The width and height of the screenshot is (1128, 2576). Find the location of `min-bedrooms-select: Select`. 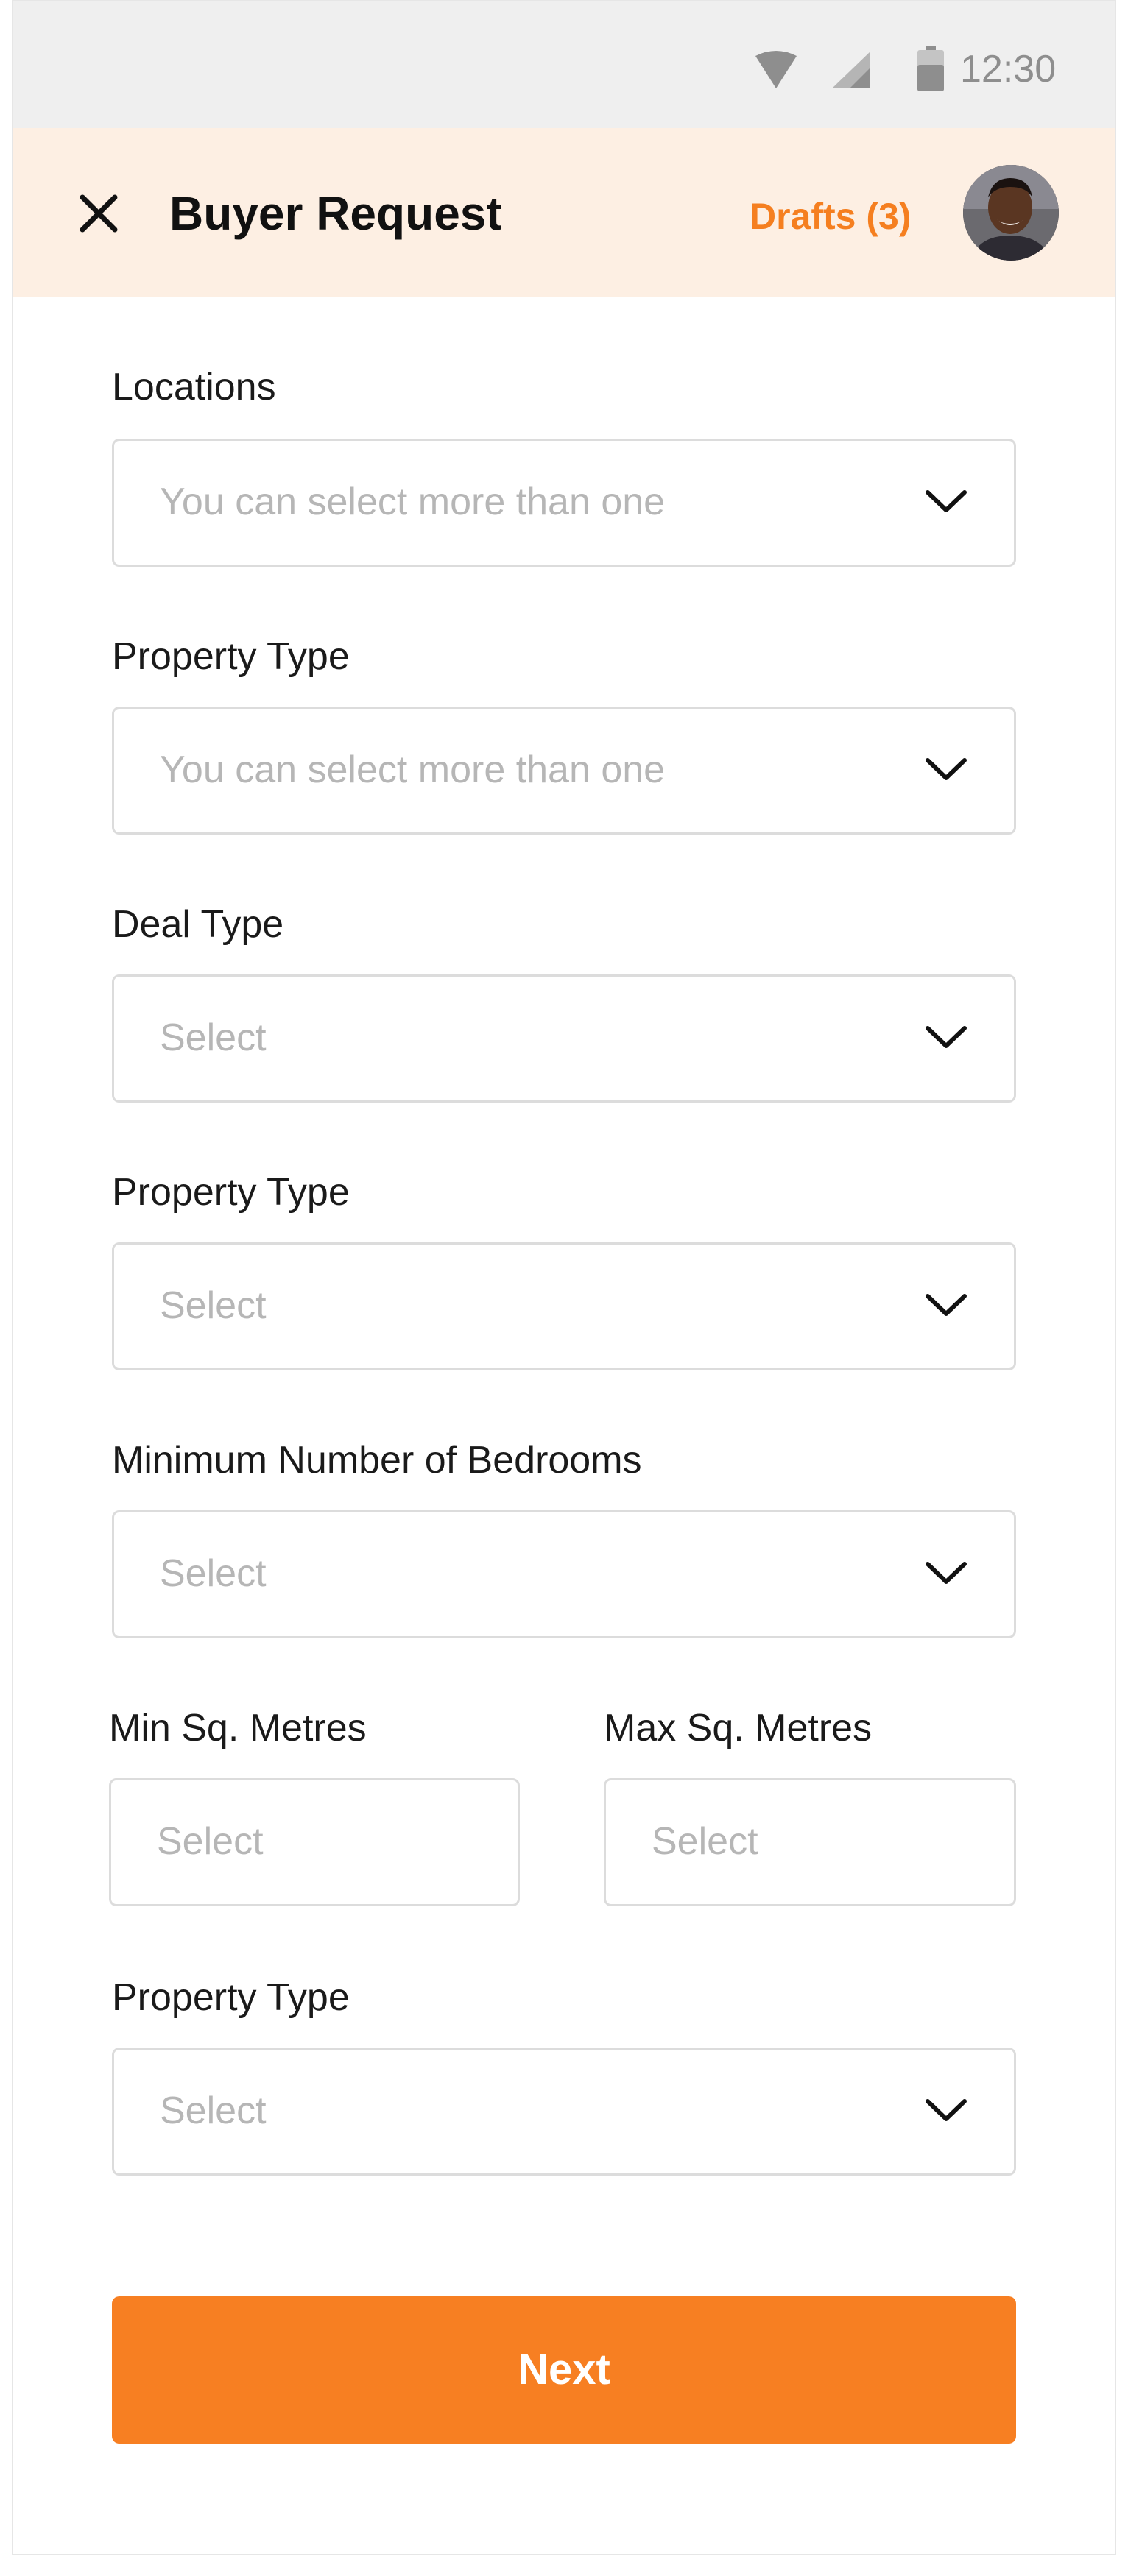

min-bedrooms-select: Select is located at coordinates (564, 1574).